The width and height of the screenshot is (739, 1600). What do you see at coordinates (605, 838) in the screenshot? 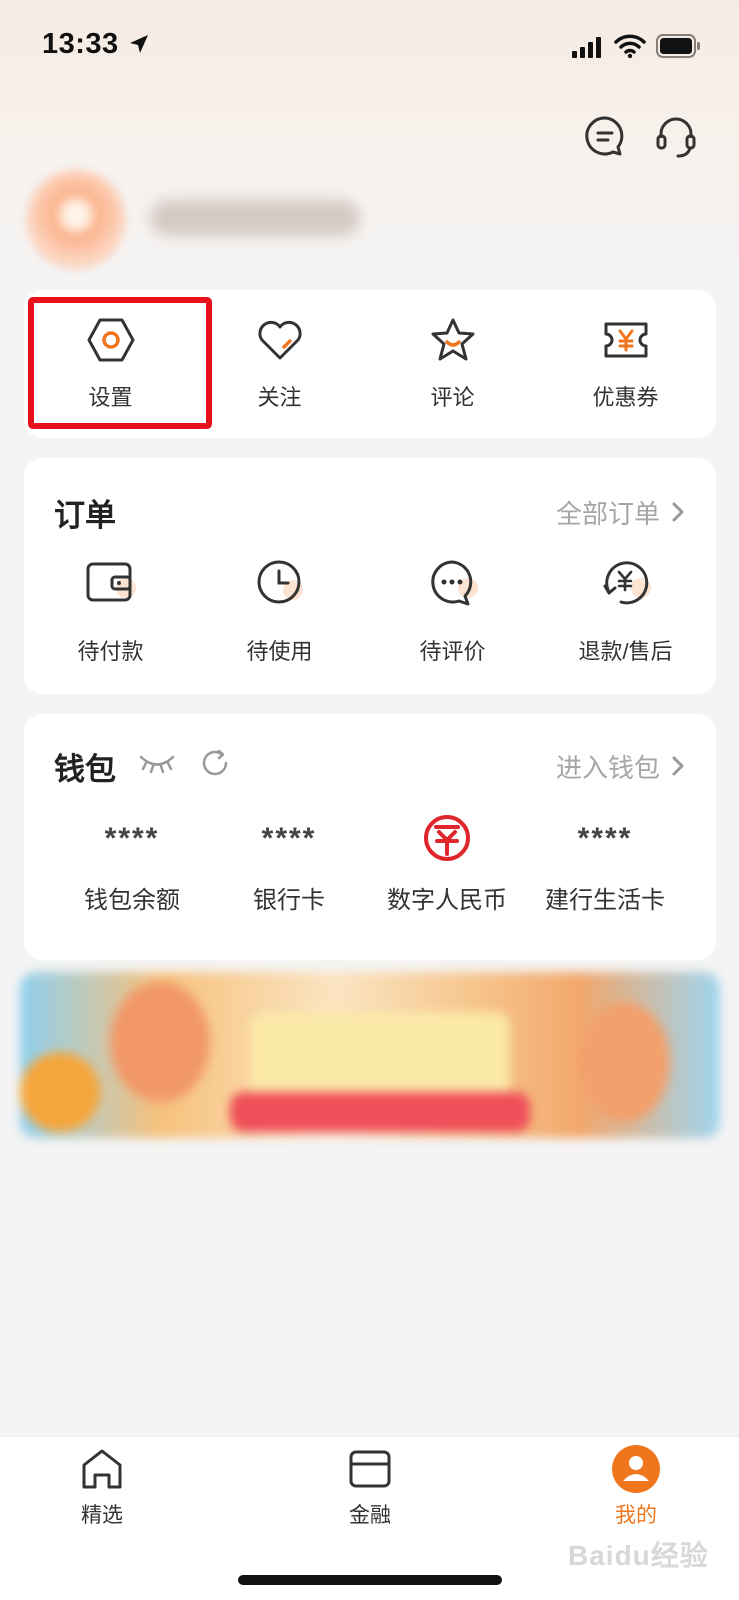
I see `wallet-ccb-life-card-value: ****` at bounding box center [605, 838].